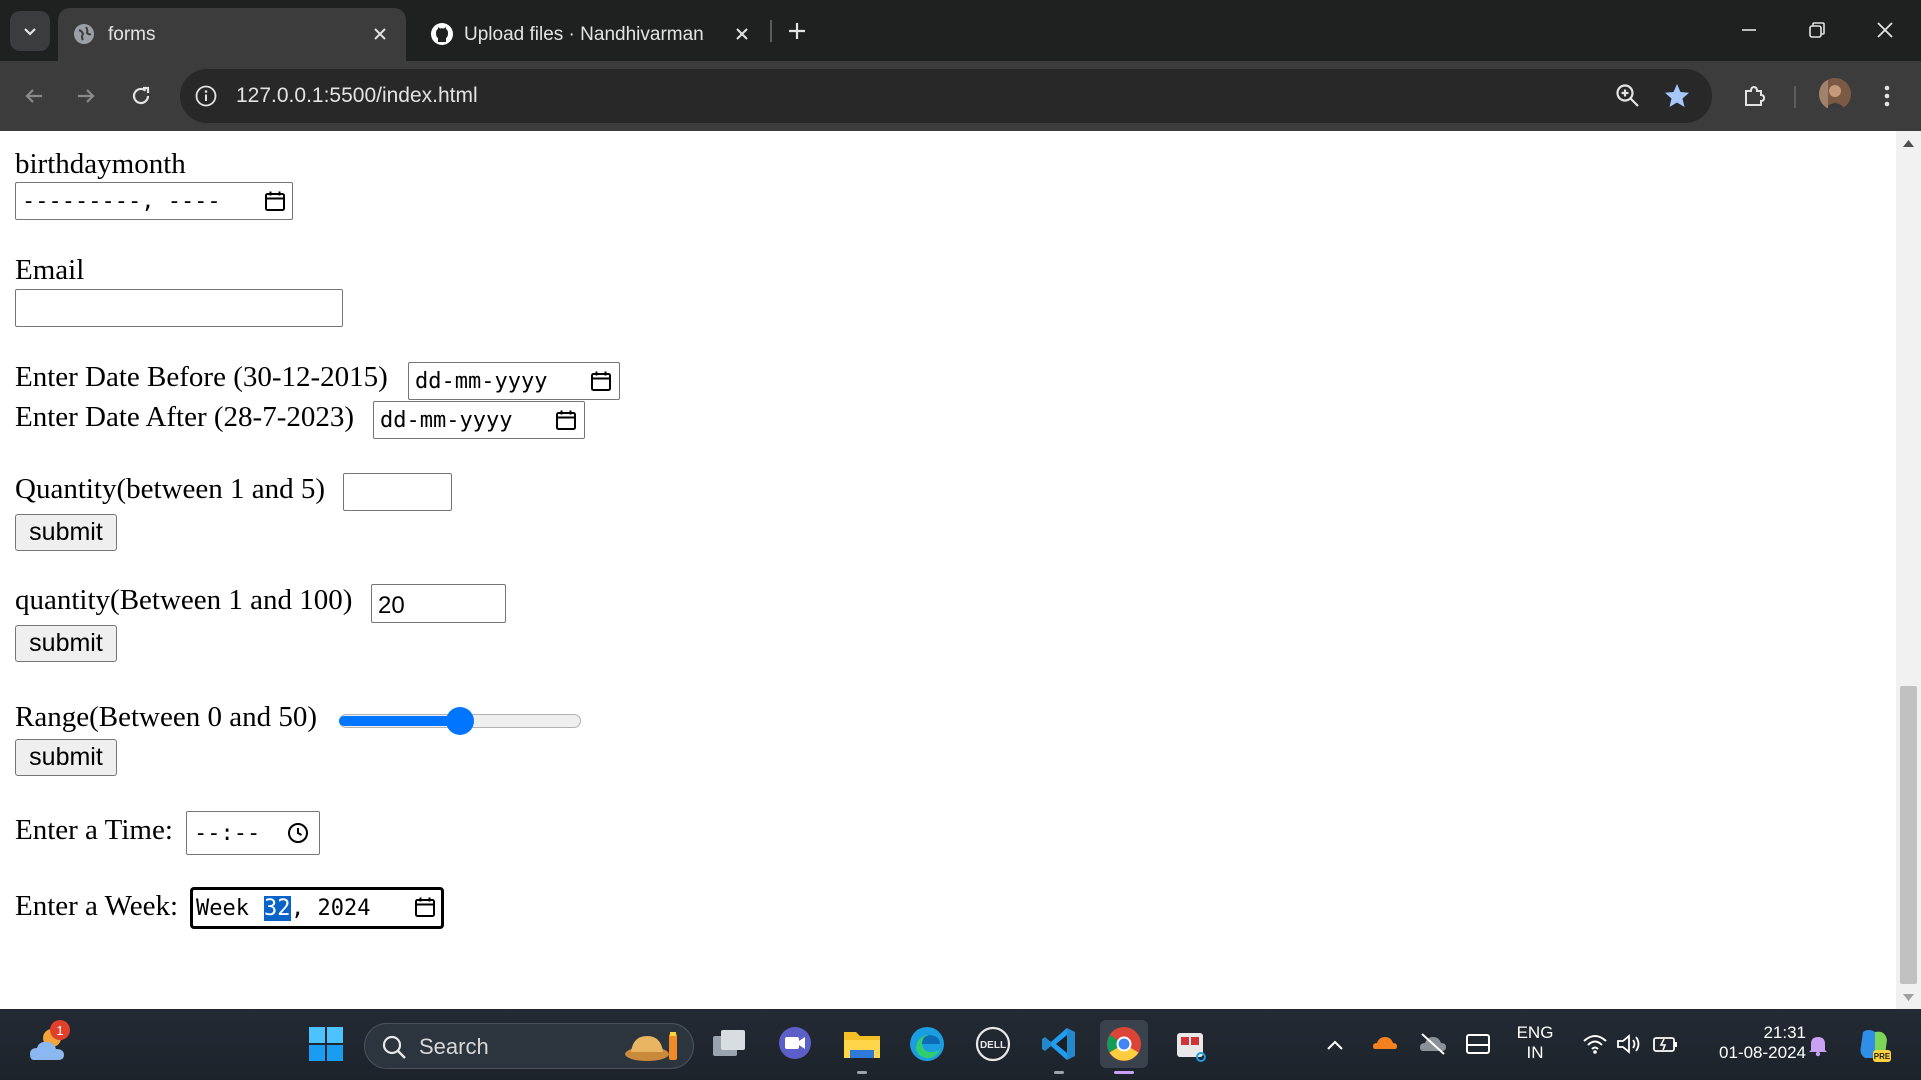 The width and height of the screenshot is (1921, 1080). I want to click on minimize-icon, so click(1749, 30).